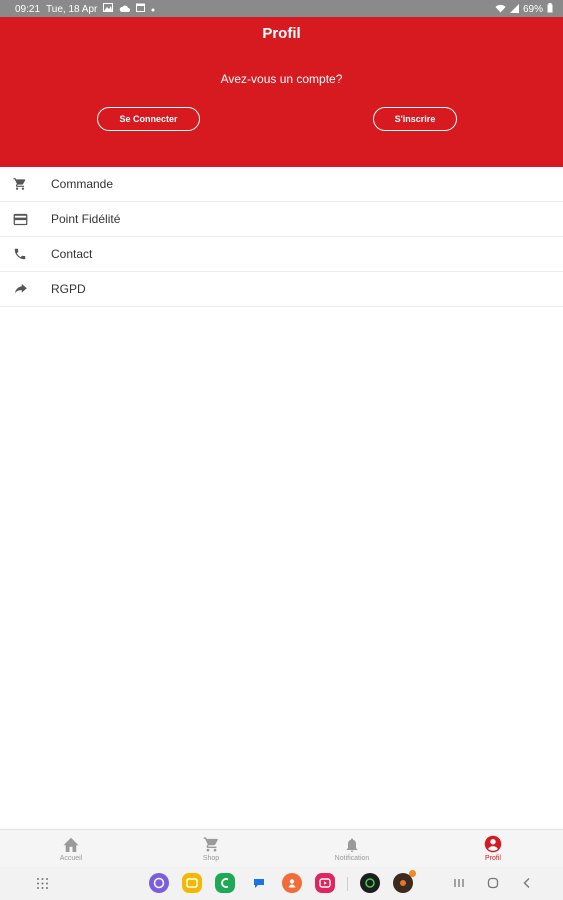 This screenshot has width=563, height=900. Describe the element at coordinates (493, 858) in the screenshot. I see `nav-label: Profil` at that location.